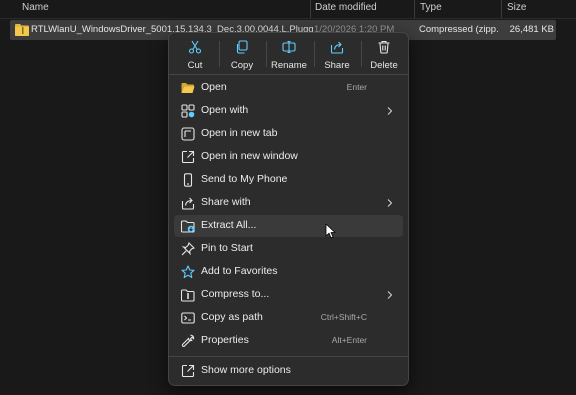 Image resolution: width=576 pixels, height=395 pixels. I want to click on copy-path-icon, so click(188, 318).